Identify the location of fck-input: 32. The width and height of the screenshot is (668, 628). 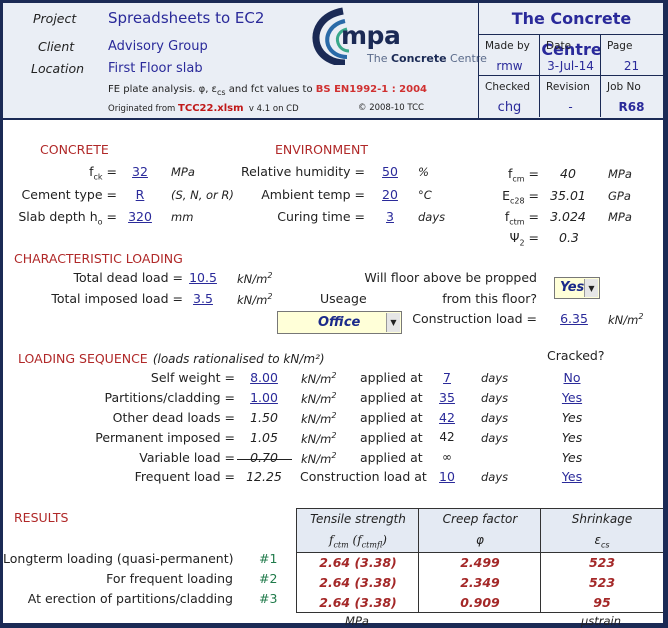
(140, 171).